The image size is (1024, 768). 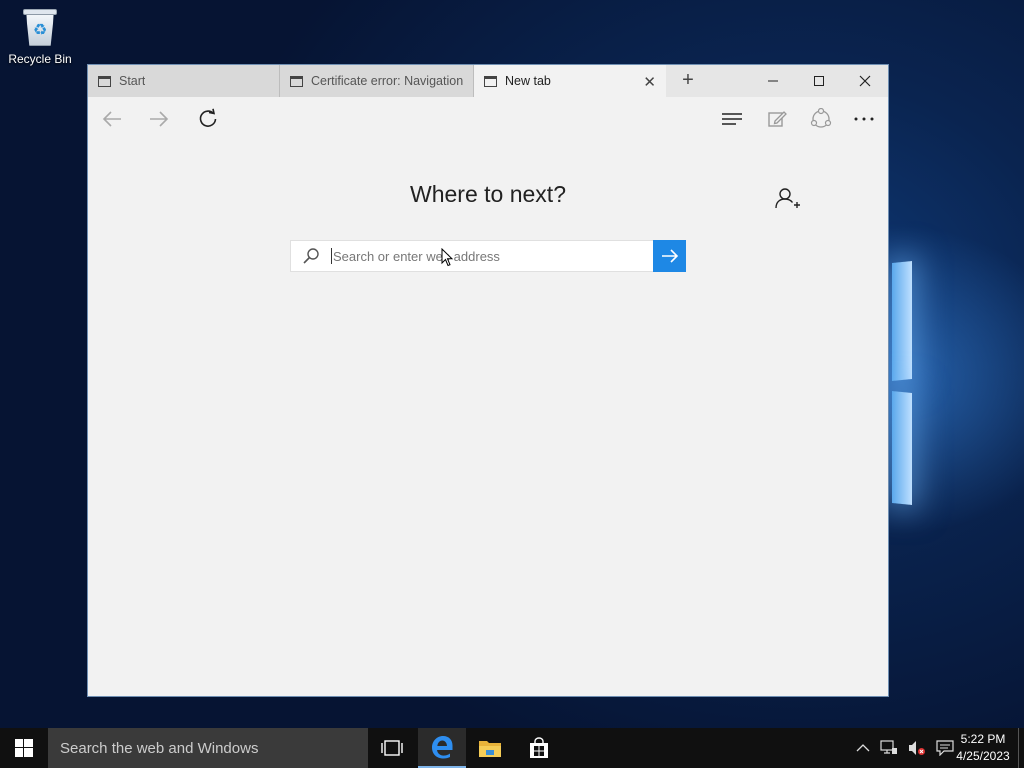 I want to click on tab-certificate-error: Certificate error: Navigation, so click(x=377, y=81).